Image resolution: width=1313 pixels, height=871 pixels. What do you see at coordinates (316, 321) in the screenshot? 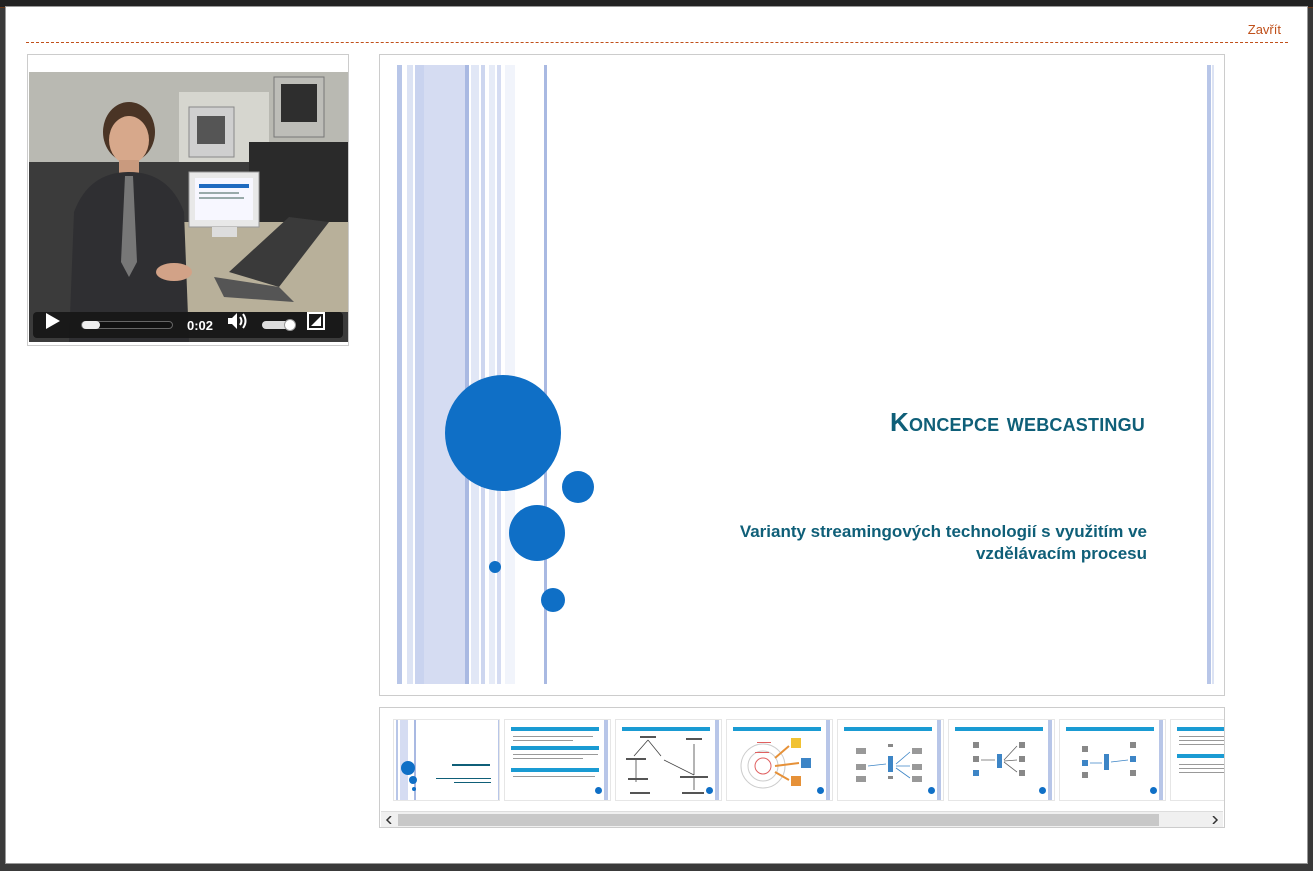
I see `fullscreen-icon` at bounding box center [316, 321].